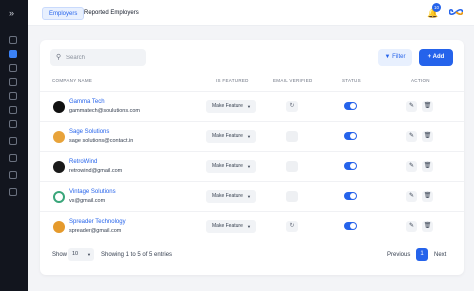 This screenshot has width=474, height=291. I want to click on page-1-button: 1, so click(422, 254).